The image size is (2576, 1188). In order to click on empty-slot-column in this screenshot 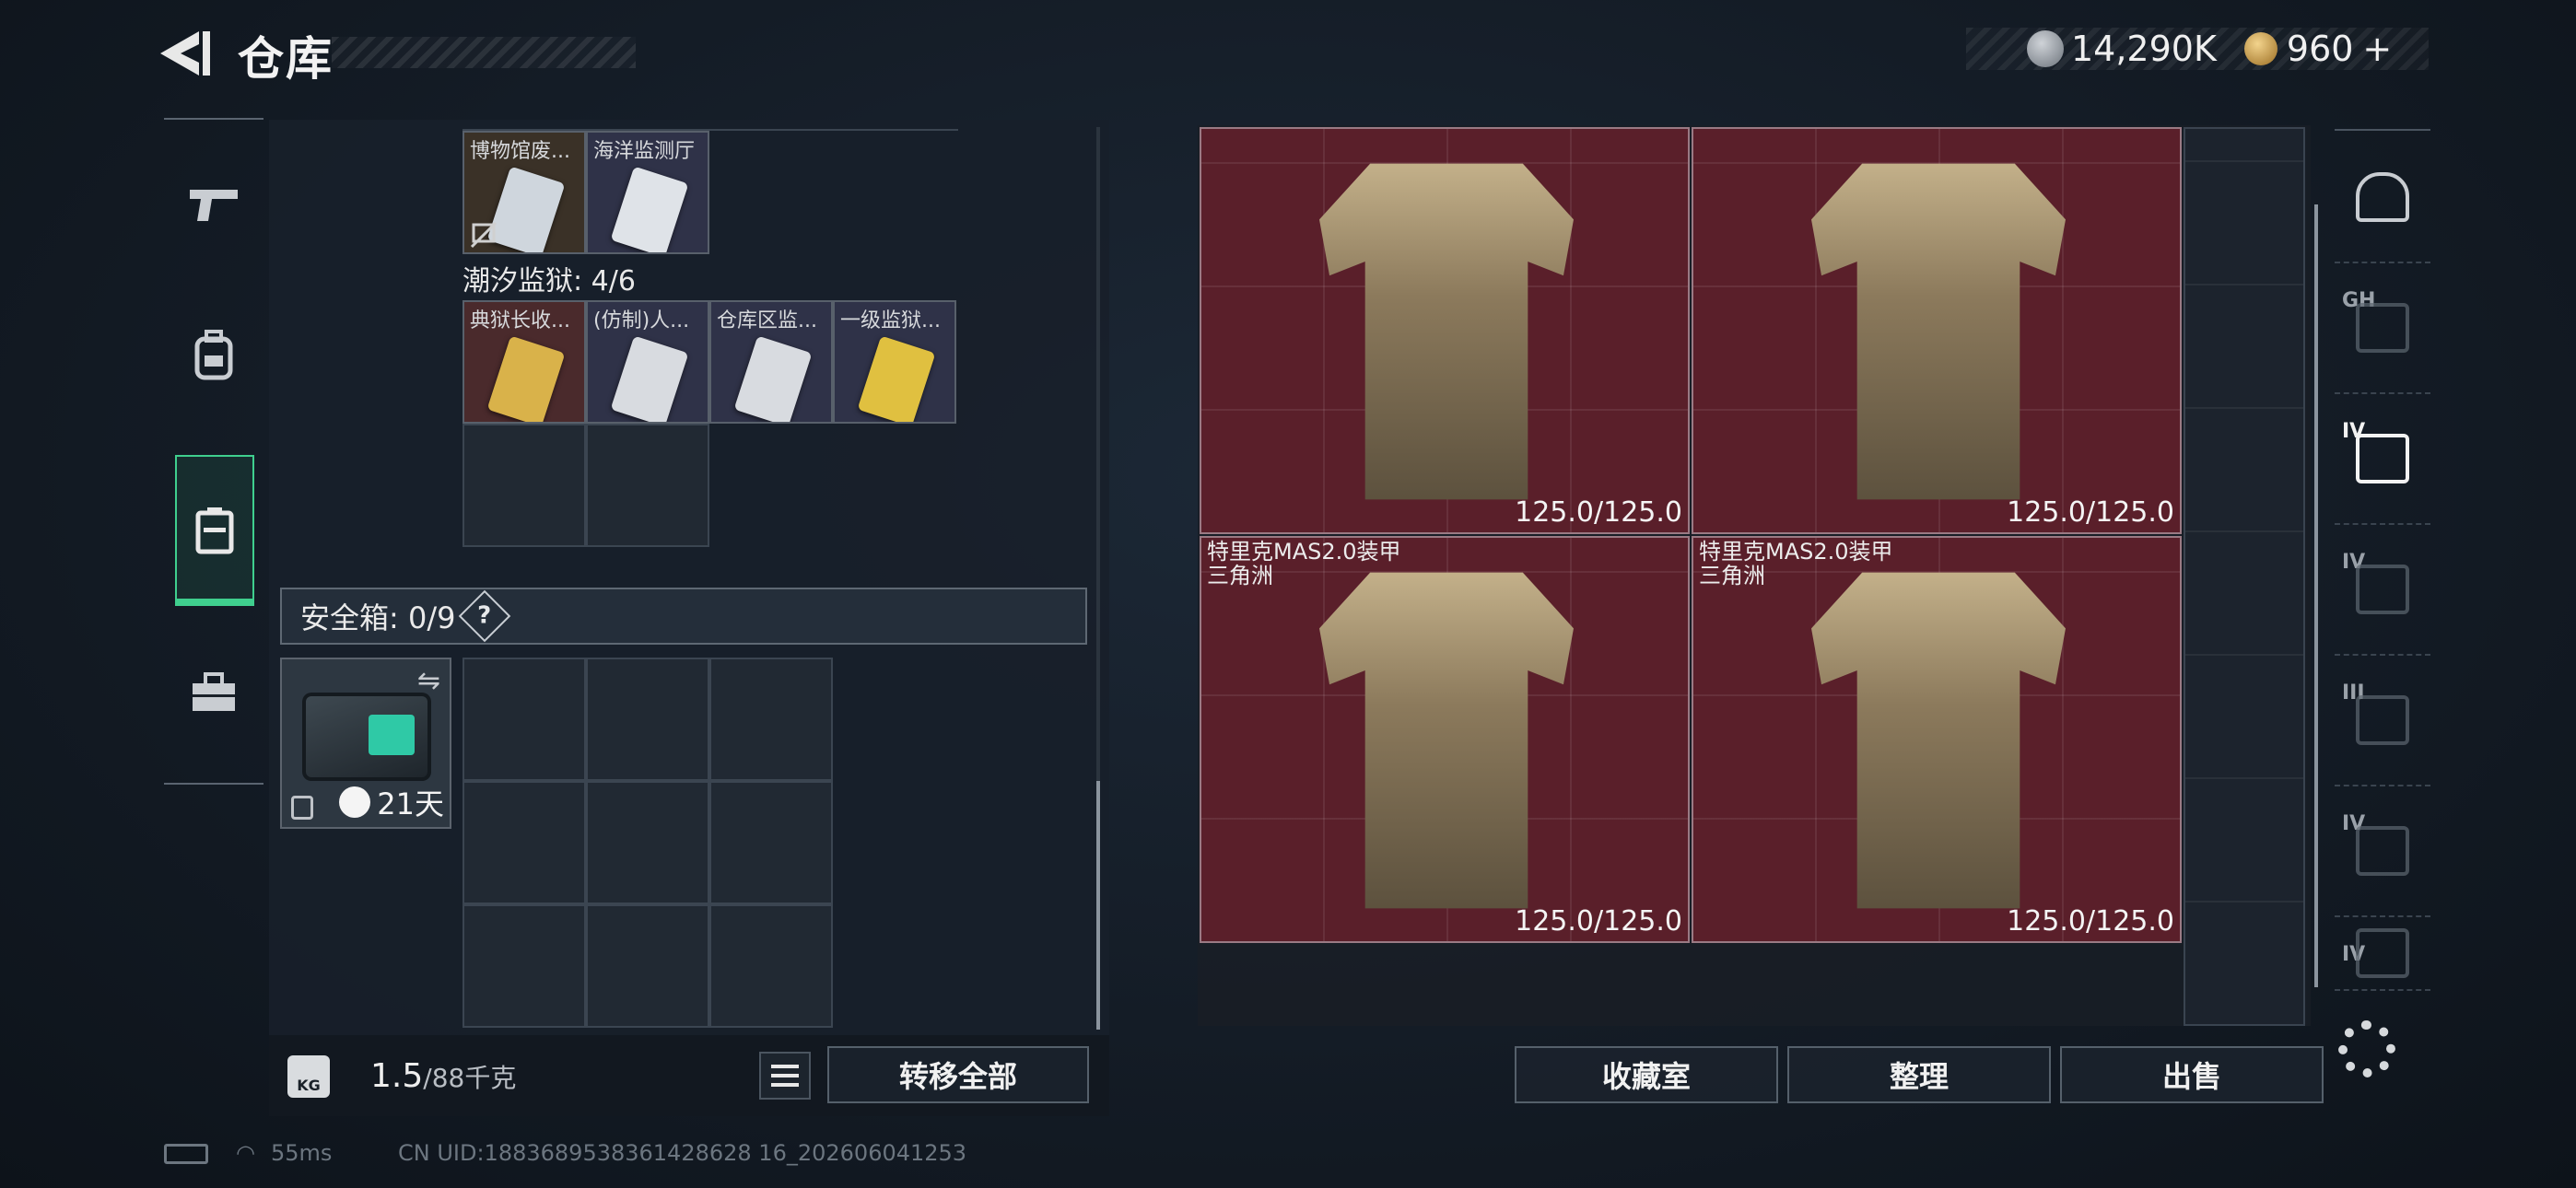, I will do `click(2244, 576)`.